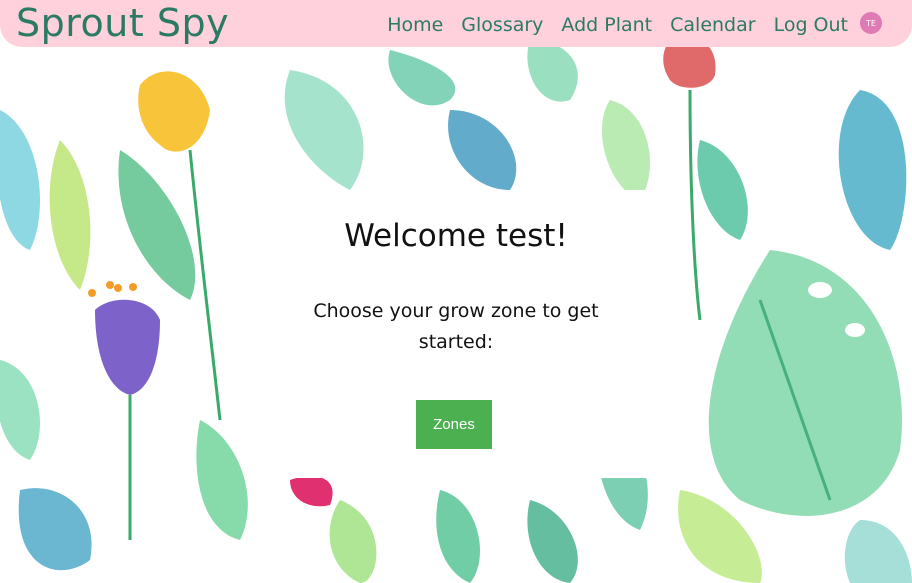 Image resolution: width=912 pixels, height=583 pixels. I want to click on nav-links: Home Glossary Add Plant Calendar Log Out, so click(617, 25).